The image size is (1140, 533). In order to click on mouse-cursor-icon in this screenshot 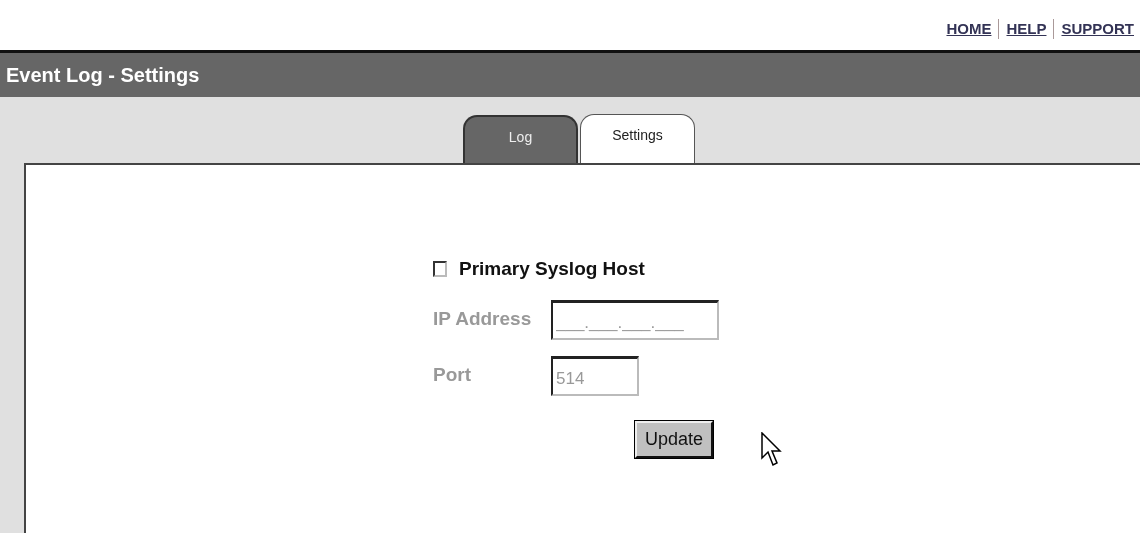, I will do `click(772, 449)`.